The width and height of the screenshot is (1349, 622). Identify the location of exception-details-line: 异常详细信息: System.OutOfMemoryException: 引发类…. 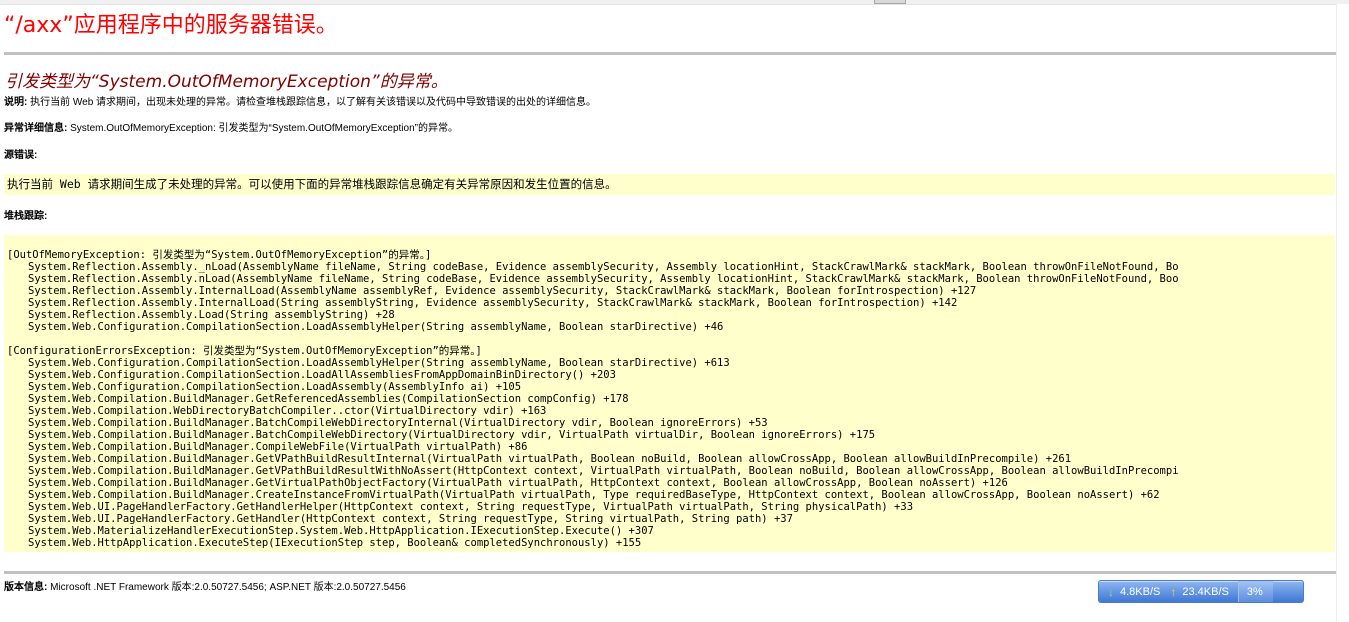
(231, 128).